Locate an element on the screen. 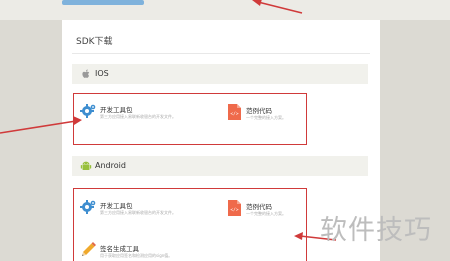  arrow-ios is located at coordinates (38, 127).